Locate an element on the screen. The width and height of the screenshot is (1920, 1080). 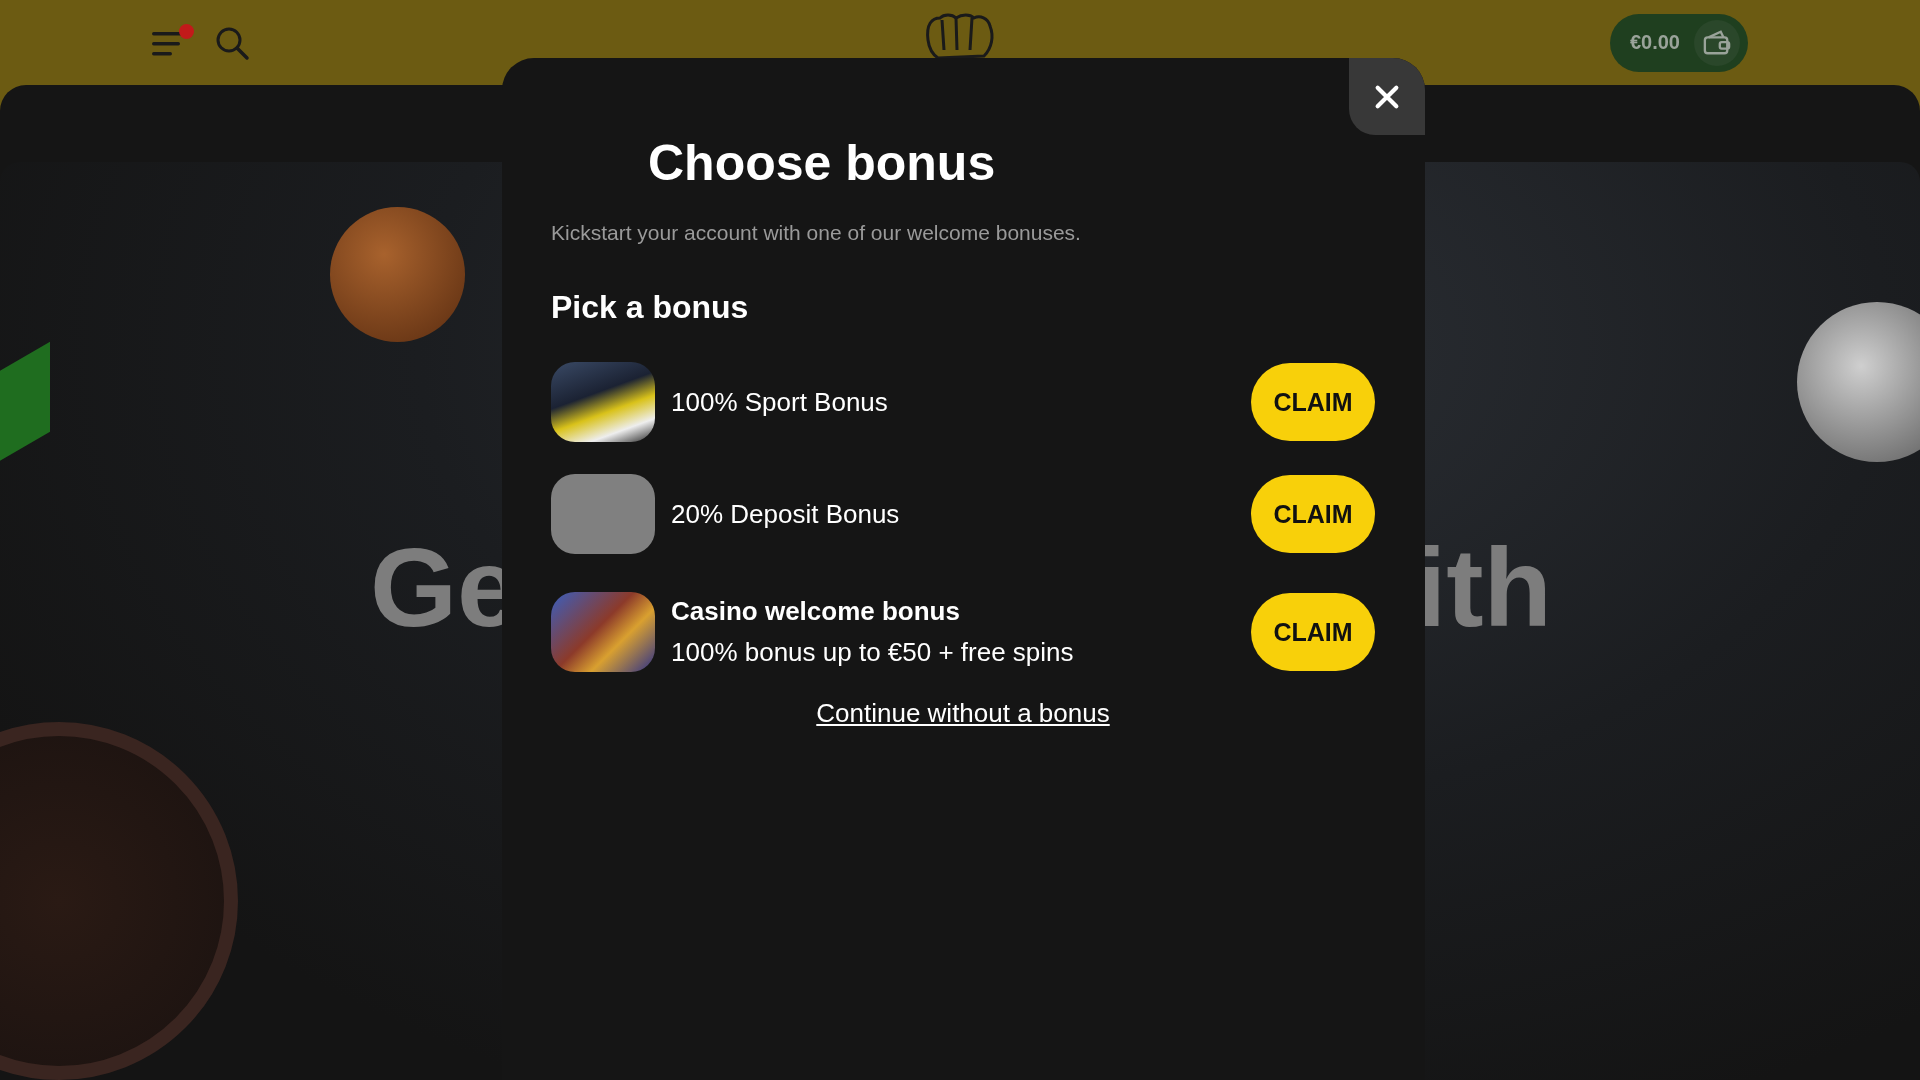
bonus-description: 100% bonus up to €50 + free spins is located at coordinates (873, 652).